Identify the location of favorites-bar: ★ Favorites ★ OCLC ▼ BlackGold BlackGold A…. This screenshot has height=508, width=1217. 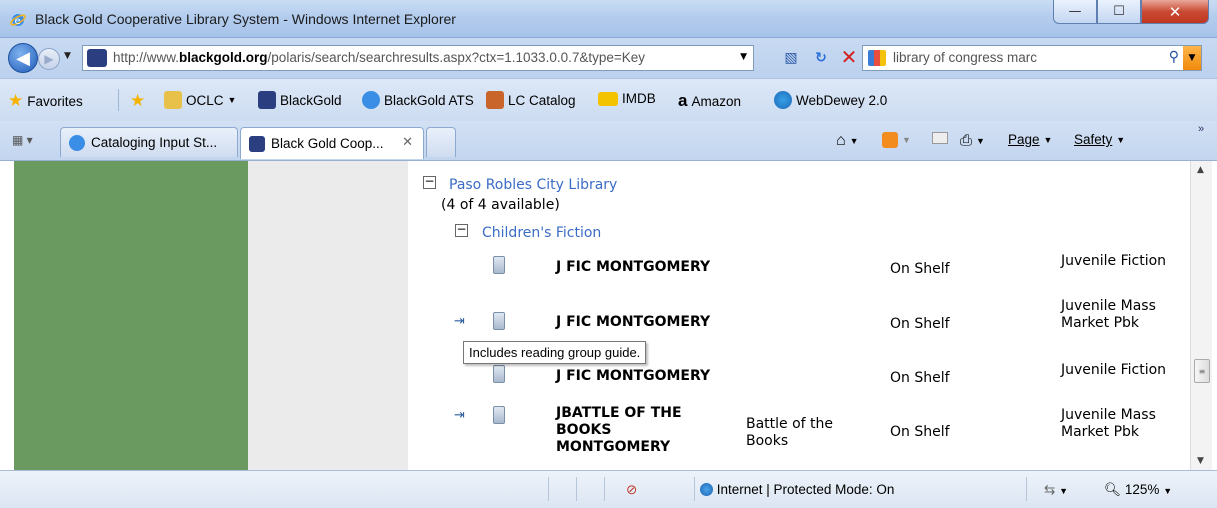
(608, 99).